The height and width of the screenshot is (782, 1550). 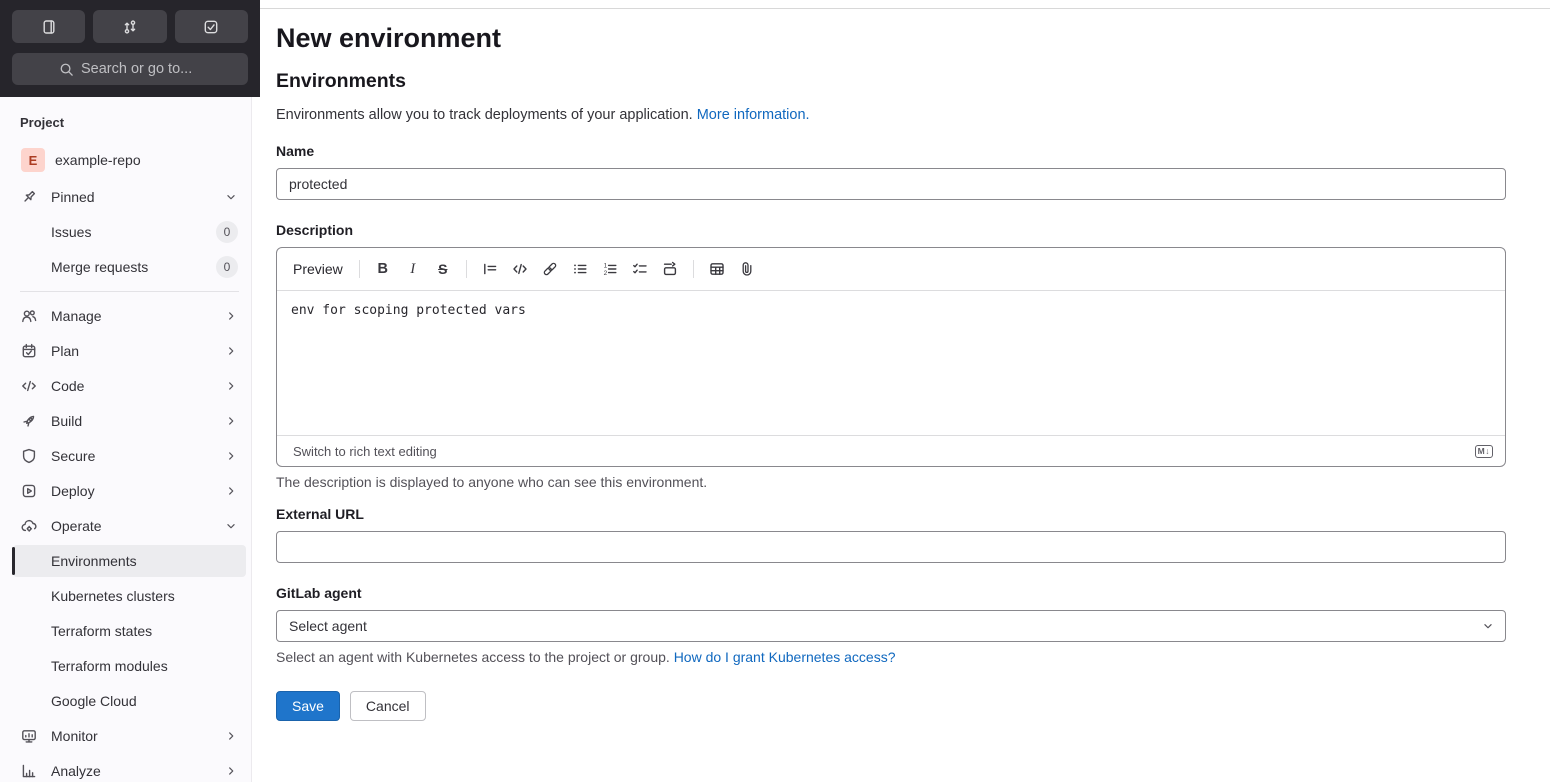 I want to click on markdown-toolbar: Preview B I S 1 2, so click(x=891, y=269).